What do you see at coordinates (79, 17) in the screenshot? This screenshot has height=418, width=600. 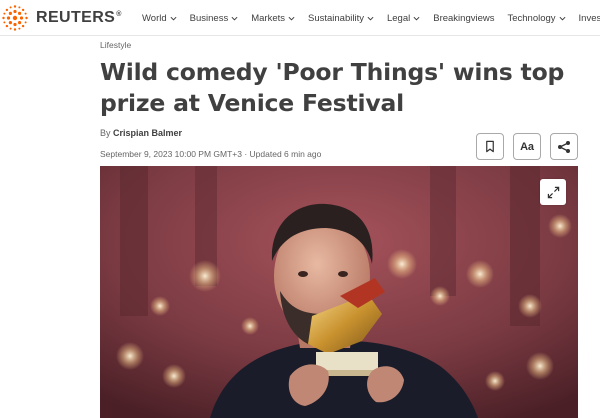 I see `reuters-wordmark: REUTERS®` at bounding box center [79, 17].